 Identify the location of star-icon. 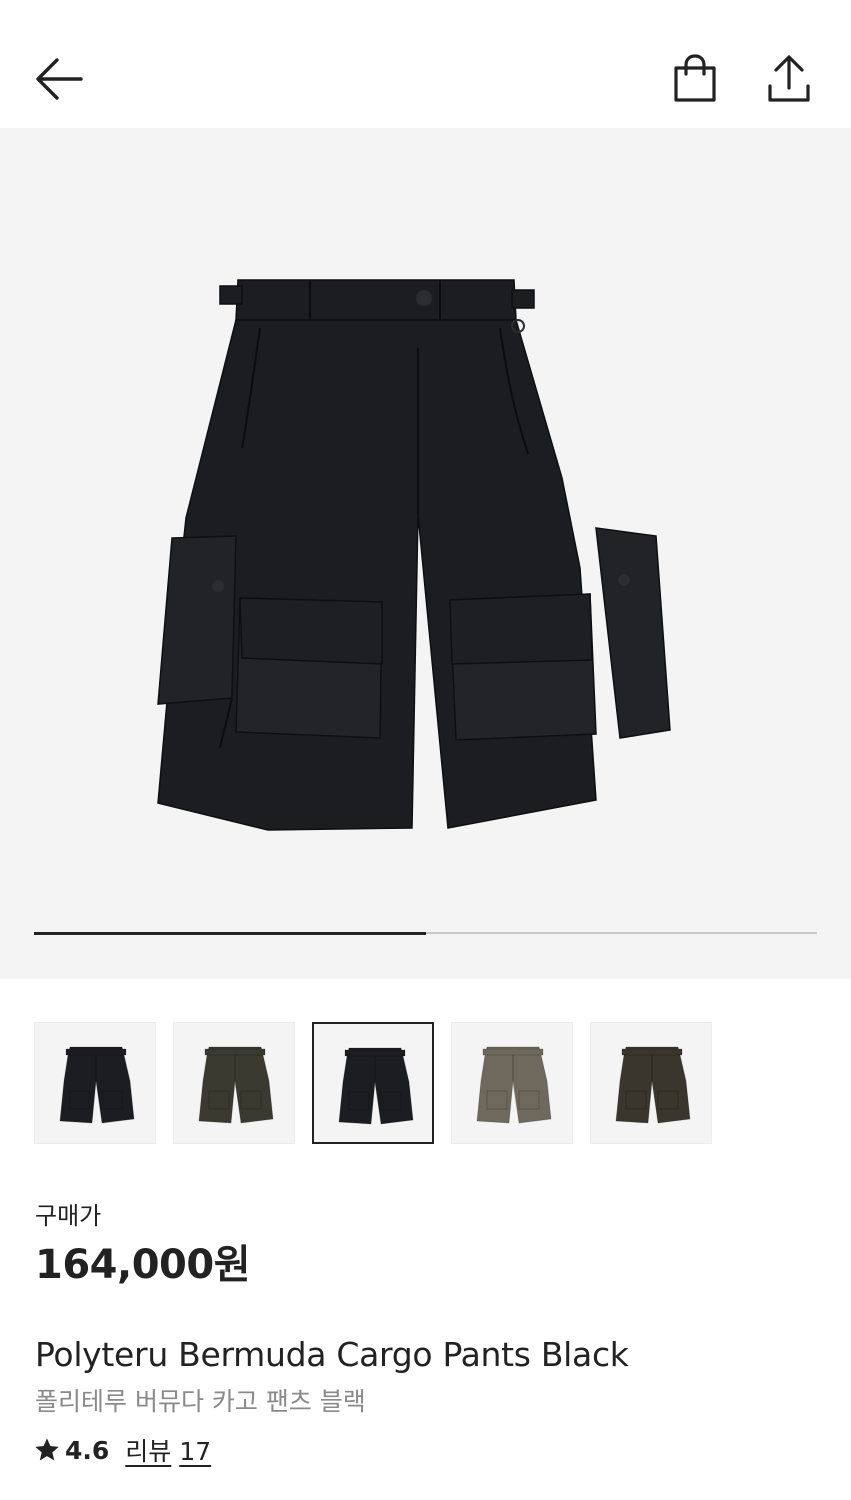
(47, 1449).